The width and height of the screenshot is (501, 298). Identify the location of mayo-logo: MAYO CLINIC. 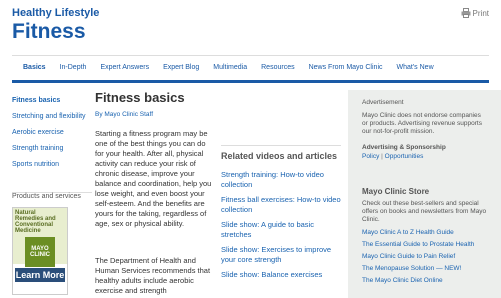
(40, 252).